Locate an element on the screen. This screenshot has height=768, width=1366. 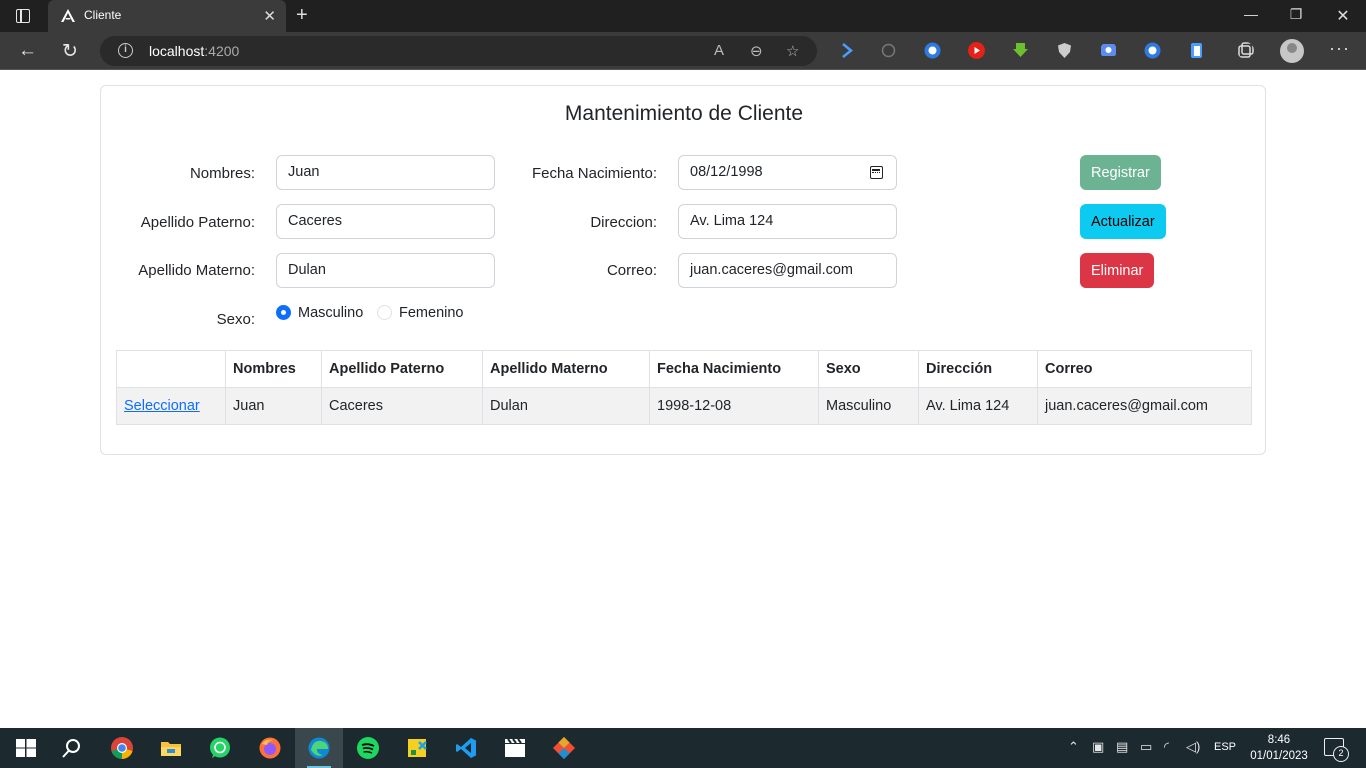
sexo-masculino-radio is located at coordinates (283, 312).